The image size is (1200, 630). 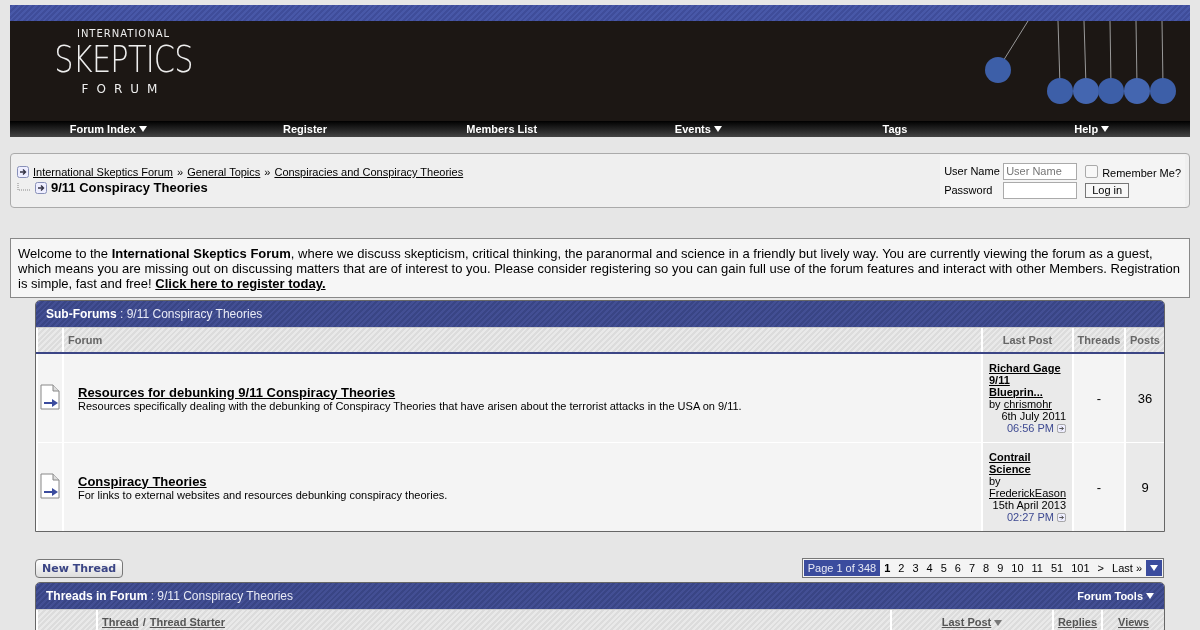 What do you see at coordinates (1101, 568) in the screenshot?
I see `page-link: >` at bounding box center [1101, 568].